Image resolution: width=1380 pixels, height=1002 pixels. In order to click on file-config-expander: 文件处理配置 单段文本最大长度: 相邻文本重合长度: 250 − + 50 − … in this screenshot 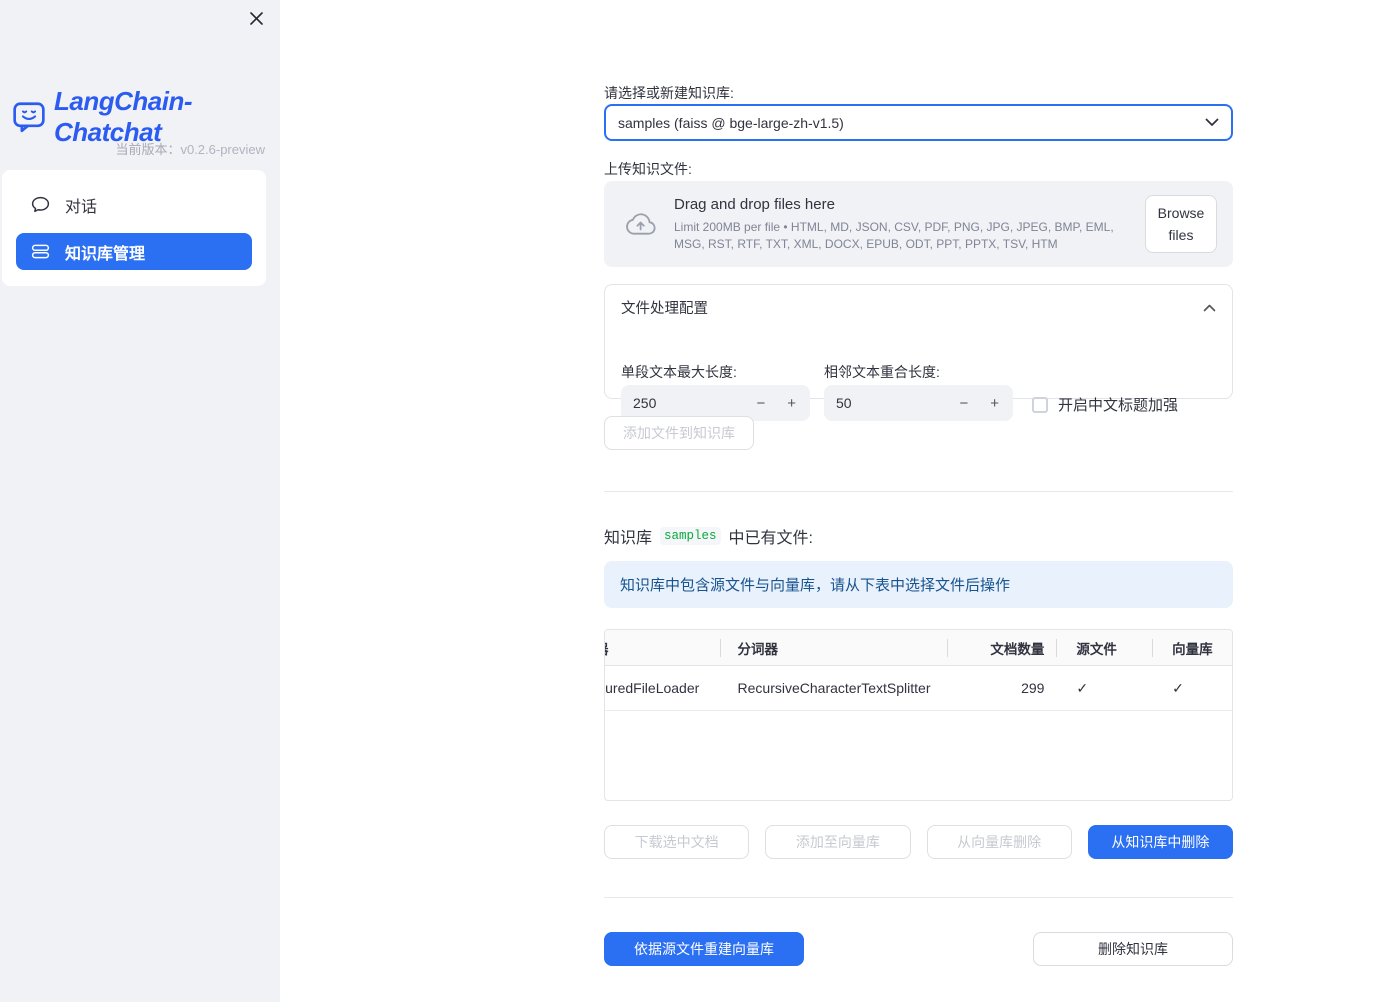, I will do `click(918, 352)`.